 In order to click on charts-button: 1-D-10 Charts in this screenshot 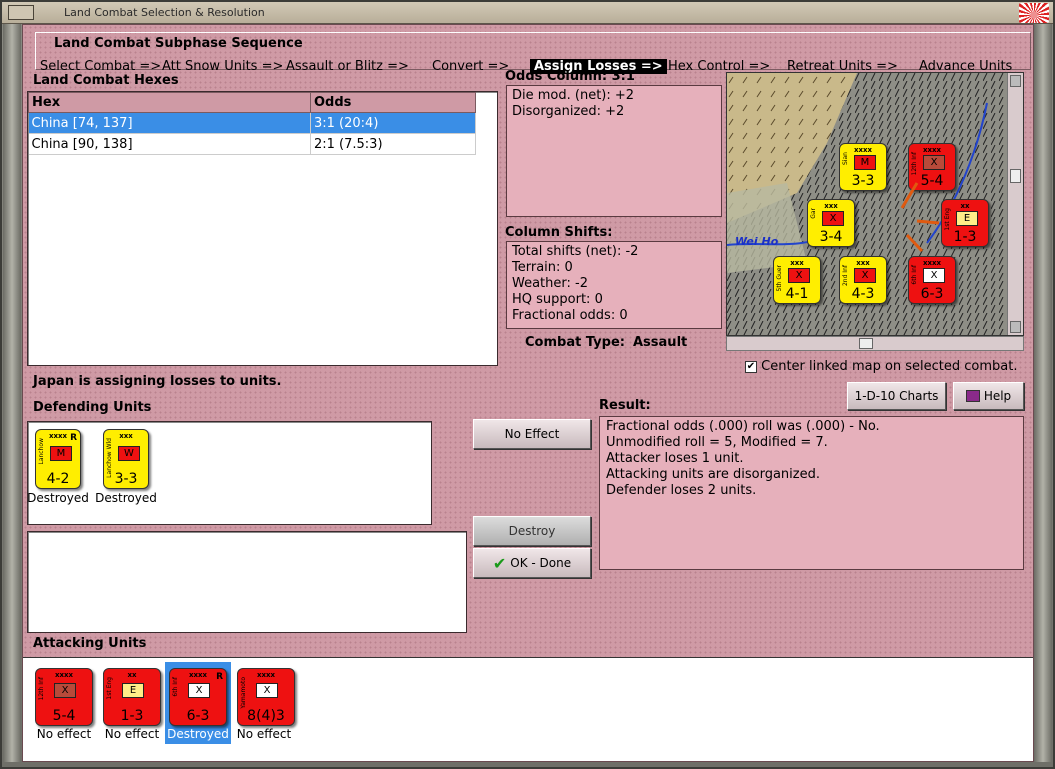, I will do `click(896, 396)`.